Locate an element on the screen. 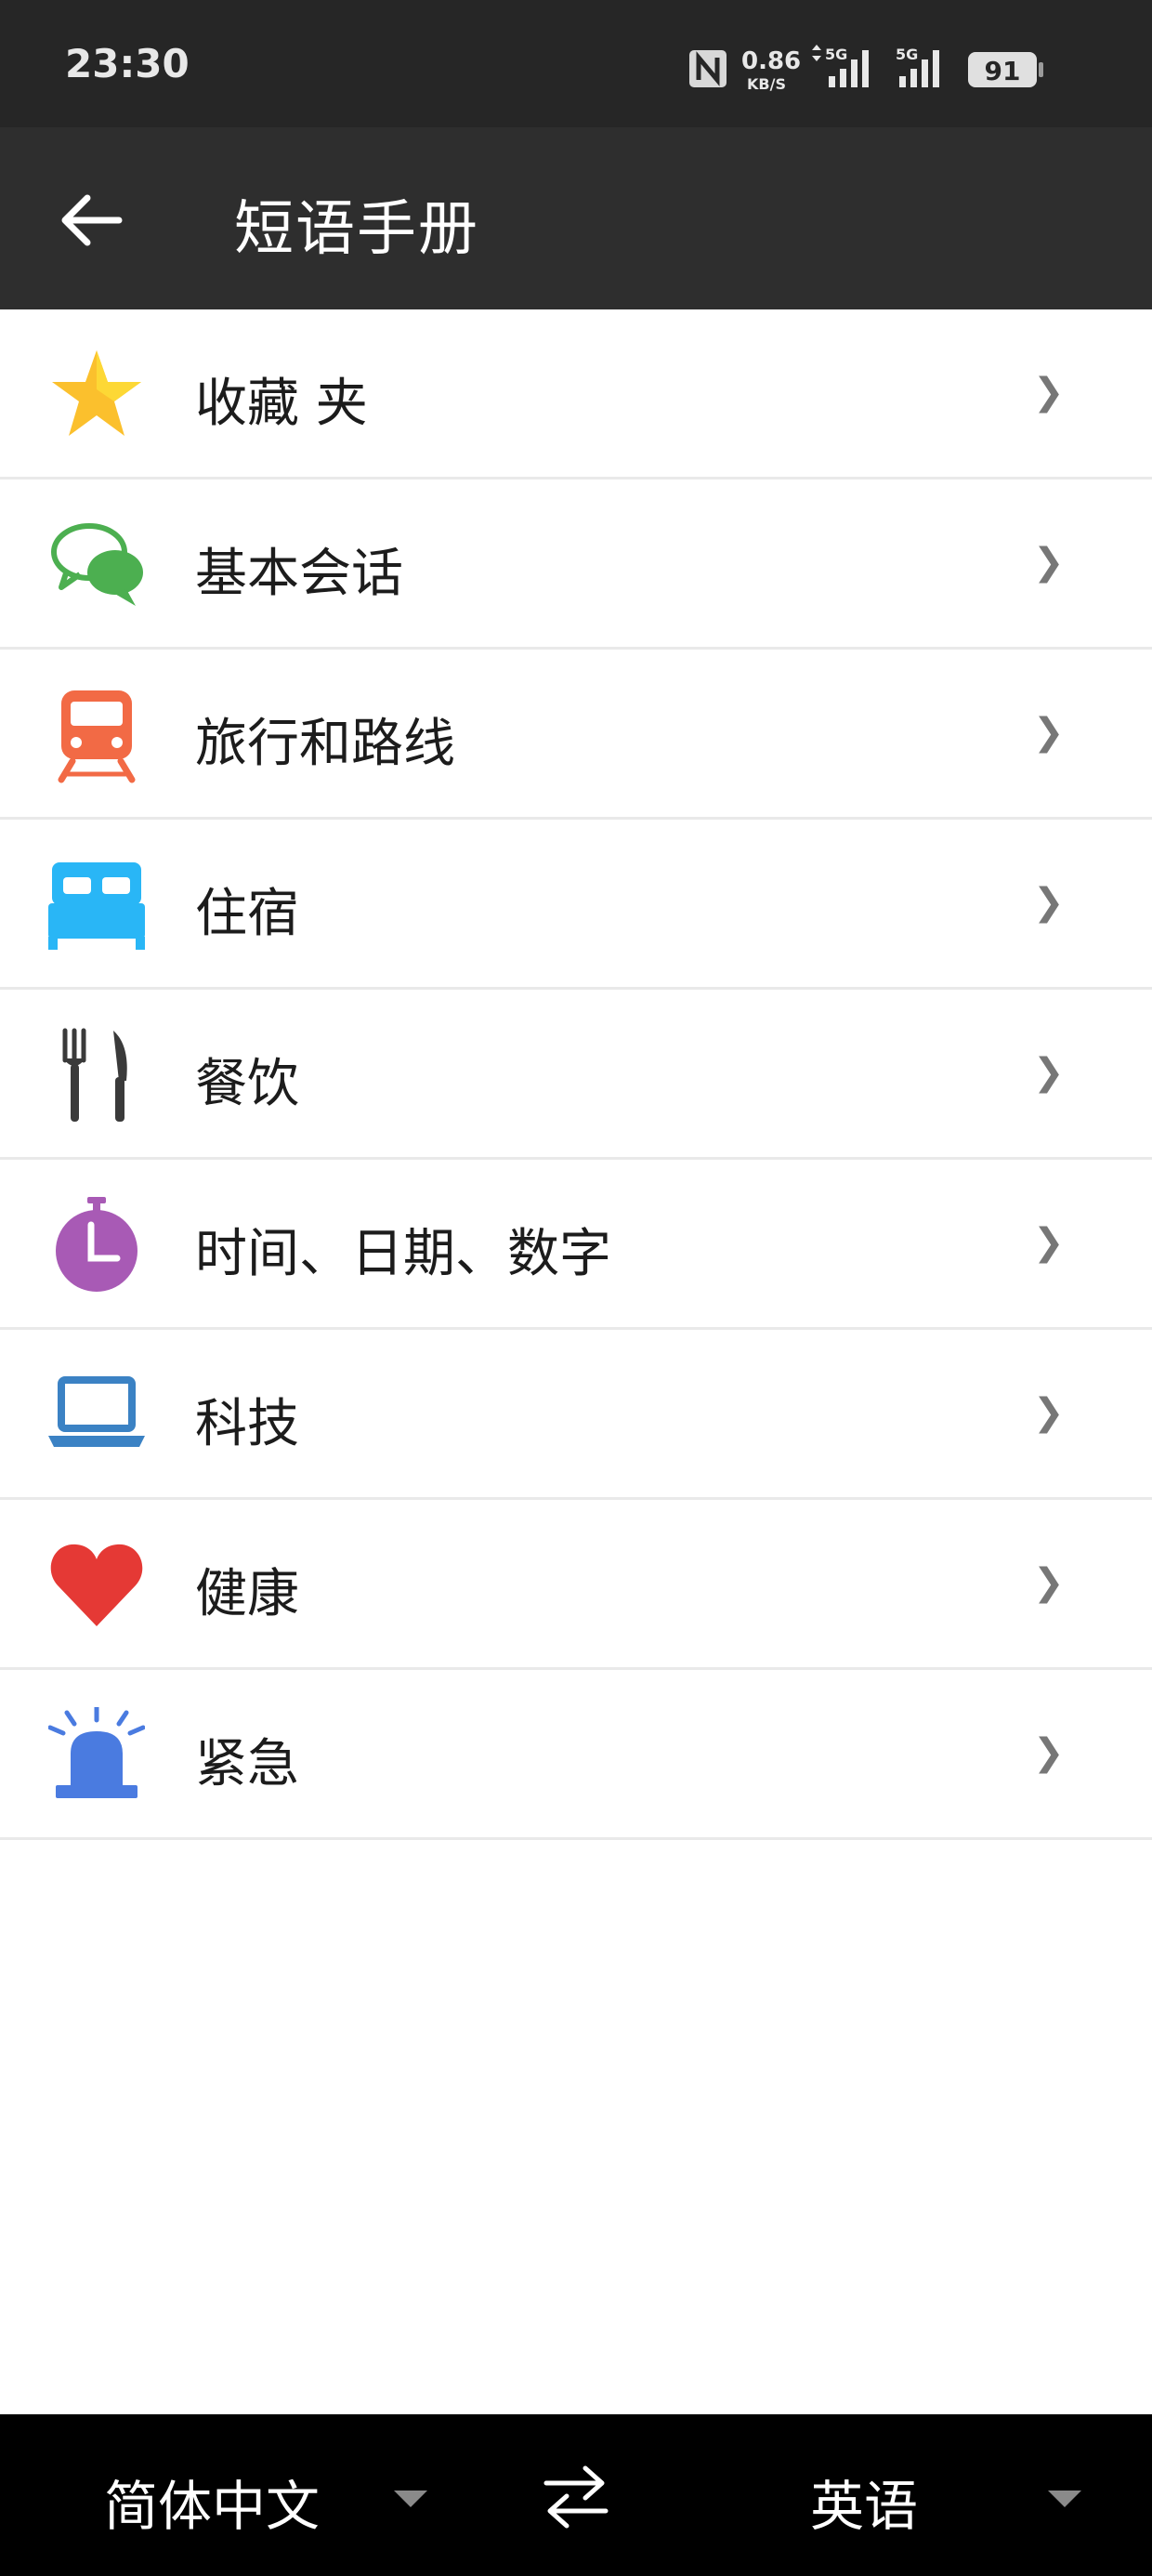 Image resolution: width=1152 pixels, height=2576 pixels. category-label: 紧急 is located at coordinates (247, 1764).